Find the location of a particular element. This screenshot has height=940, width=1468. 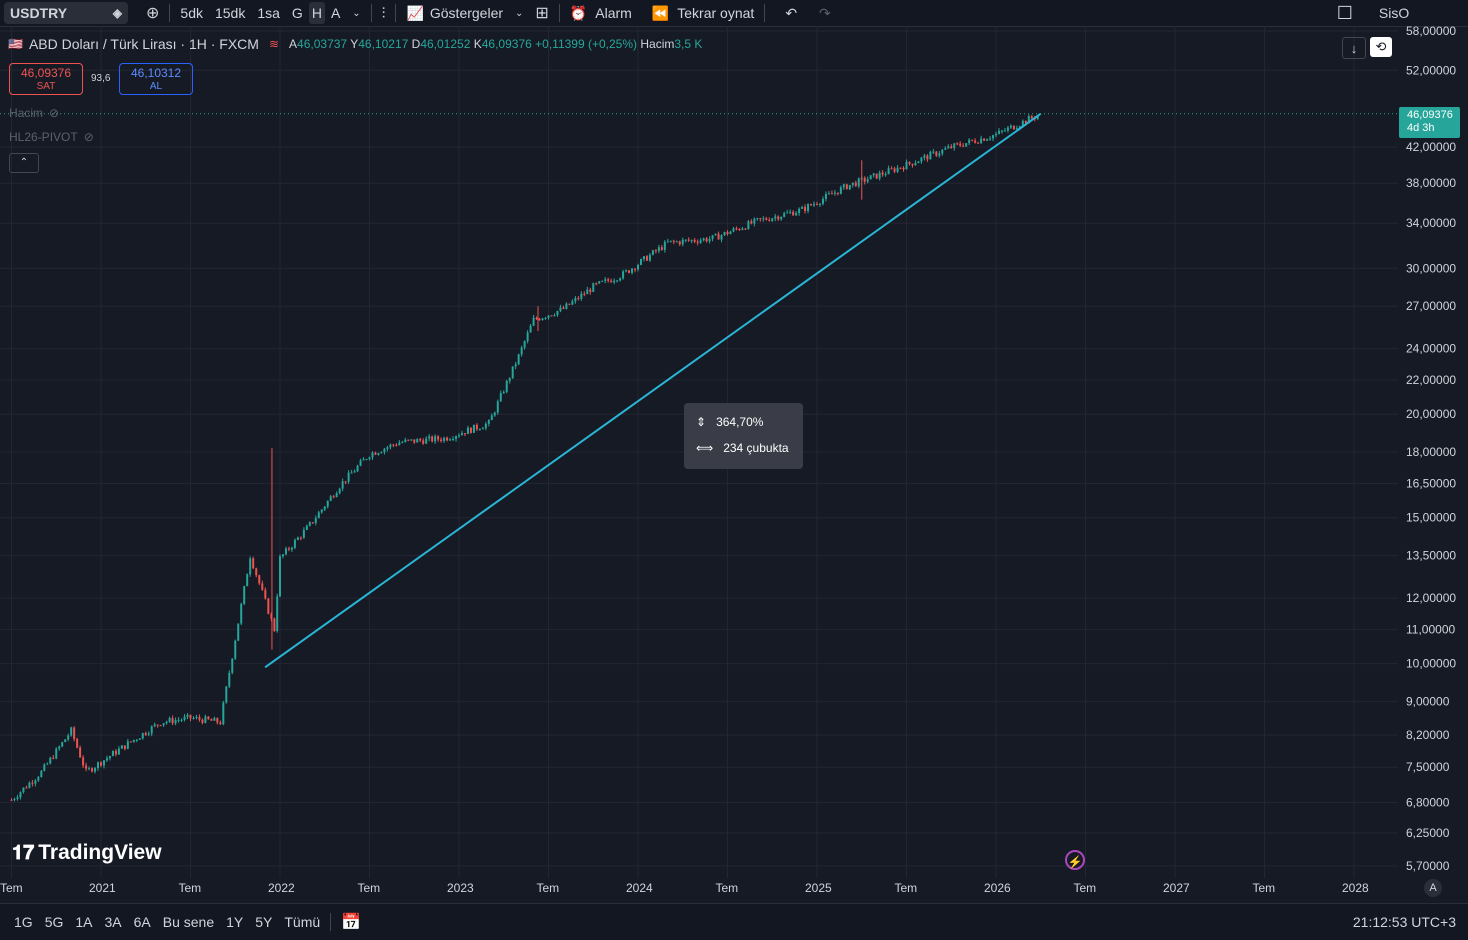

rewind-icon: ⏪ is located at coordinates (660, 12).